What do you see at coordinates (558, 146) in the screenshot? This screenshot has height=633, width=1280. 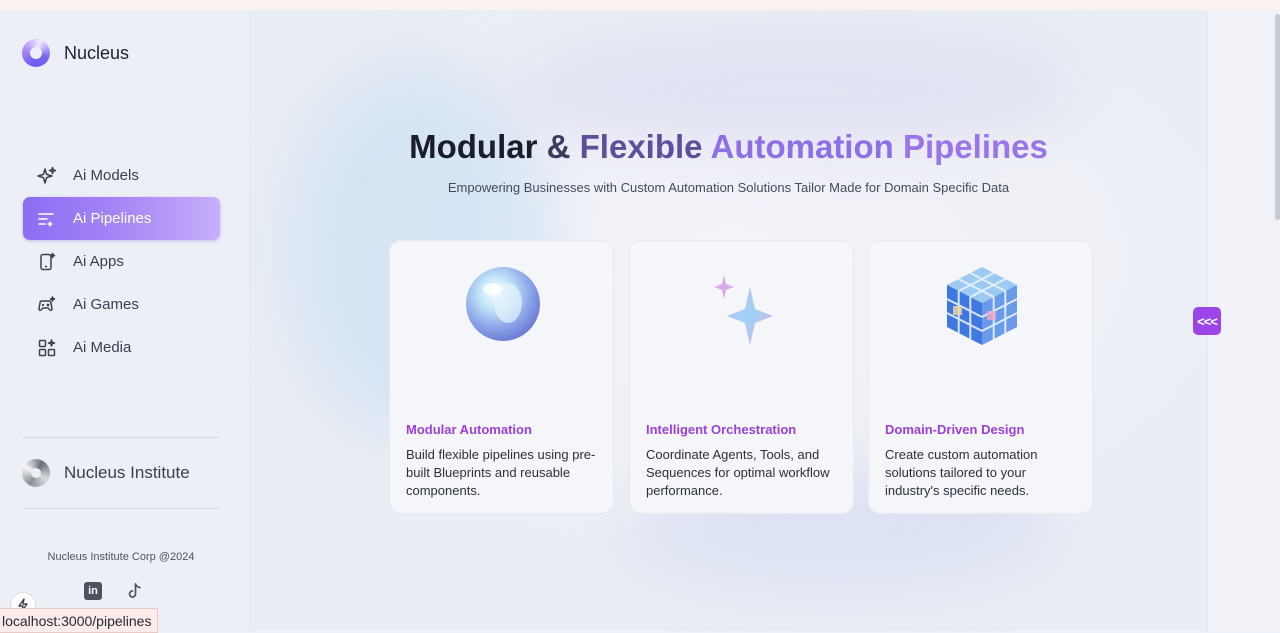 I see `title-word: &` at bounding box center [558, 146].